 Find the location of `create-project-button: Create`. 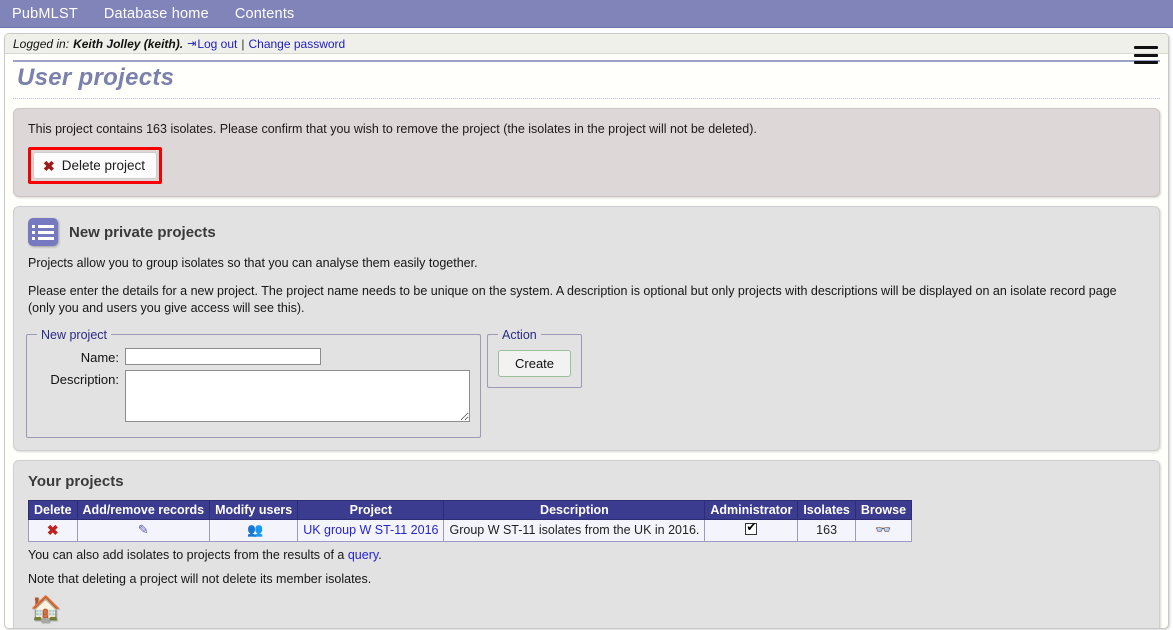

create-project-button: Create is located at coordinates (535, 363).